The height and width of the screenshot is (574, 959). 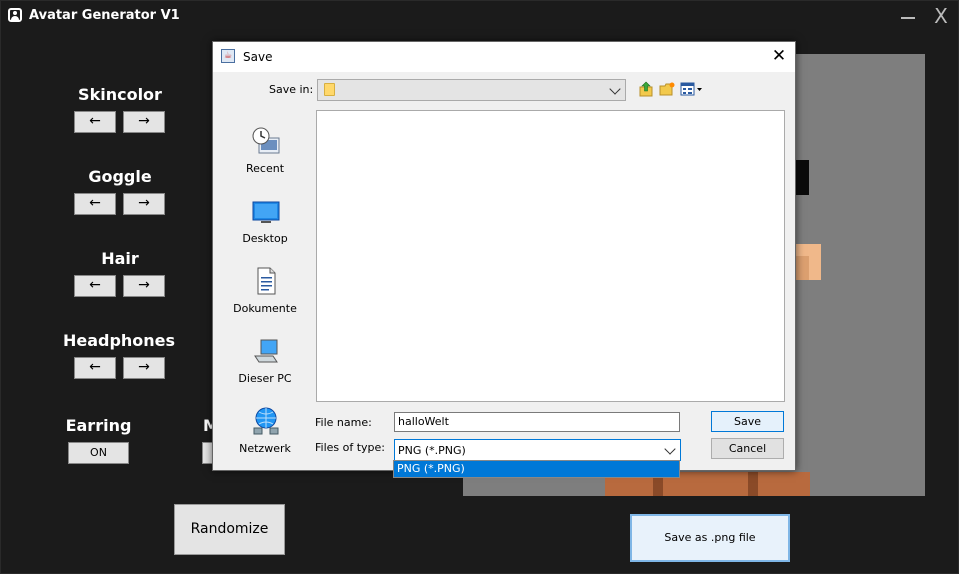 I want to click on hair-label: Hair, so click(x=120, y=258).